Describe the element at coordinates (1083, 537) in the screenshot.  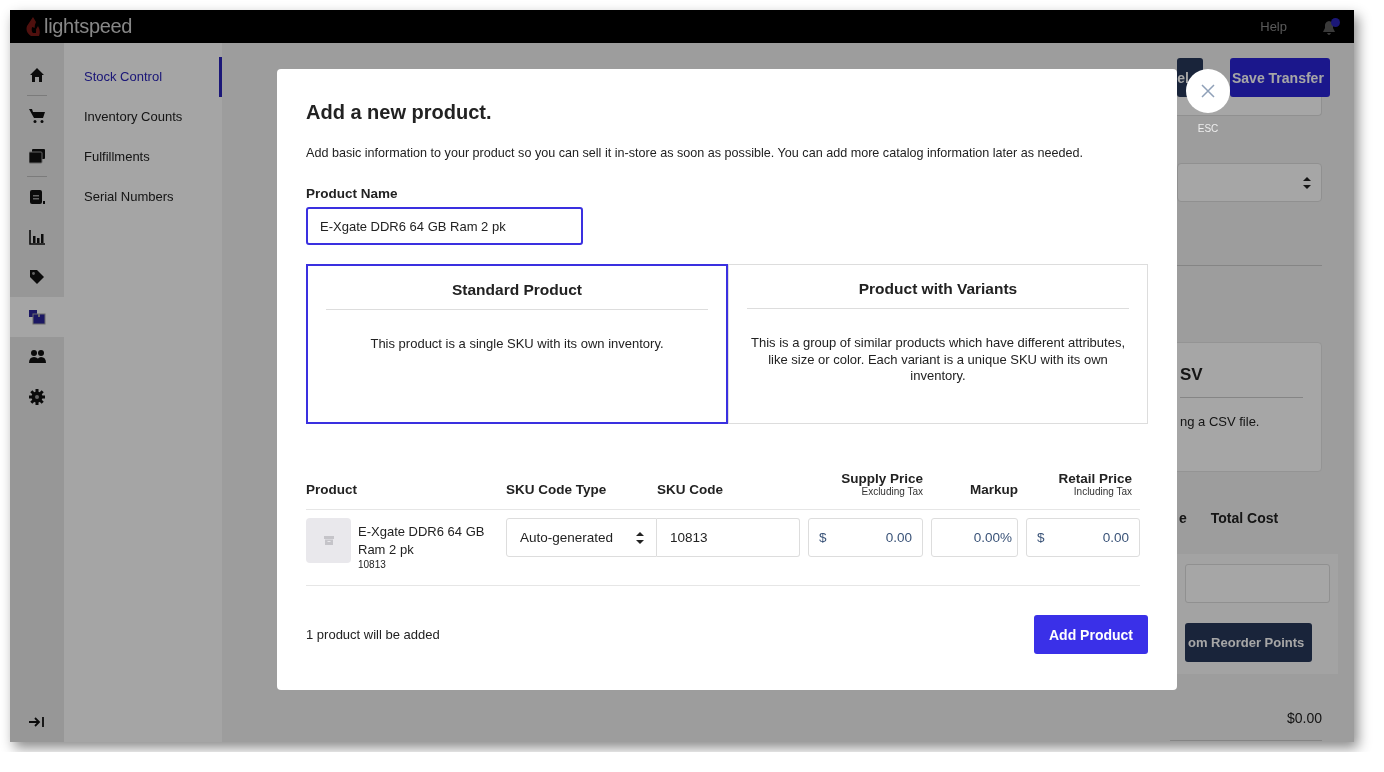
I see `retail-price-field: $ 0.00` at that location.